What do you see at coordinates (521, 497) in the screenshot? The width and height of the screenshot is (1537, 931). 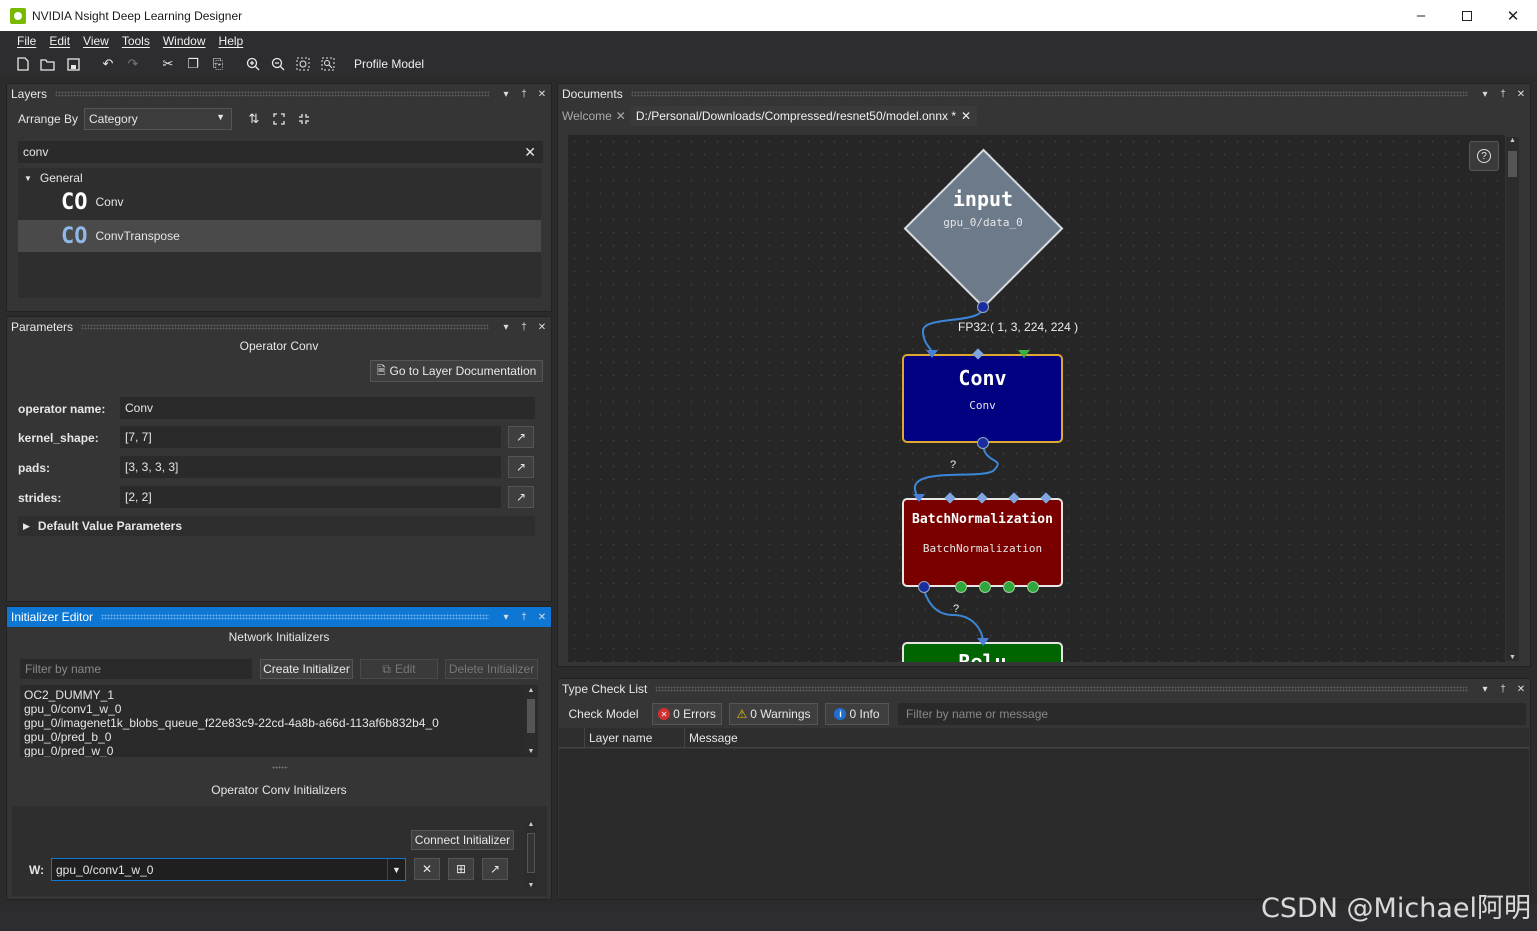 I see `strides-edit-button: ↗` at bounding box center [521, 497].